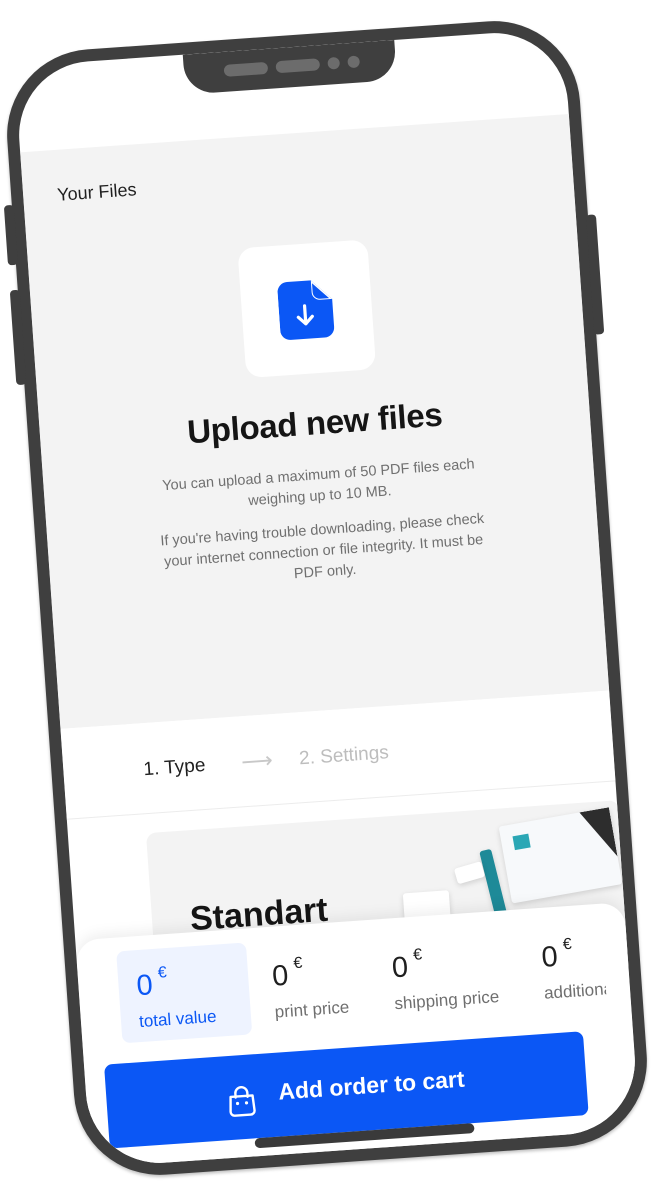  What do you see at coordinates (560, 855) in the screenshot?
I see `business-card-back` at bounding box center [560, 855].